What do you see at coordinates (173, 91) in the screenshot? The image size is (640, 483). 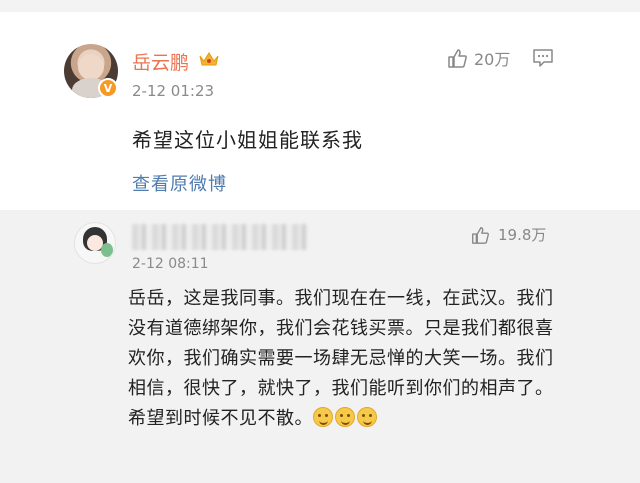 I see `timestamp: 2-12 01:23` at bounding box center [173, 91].